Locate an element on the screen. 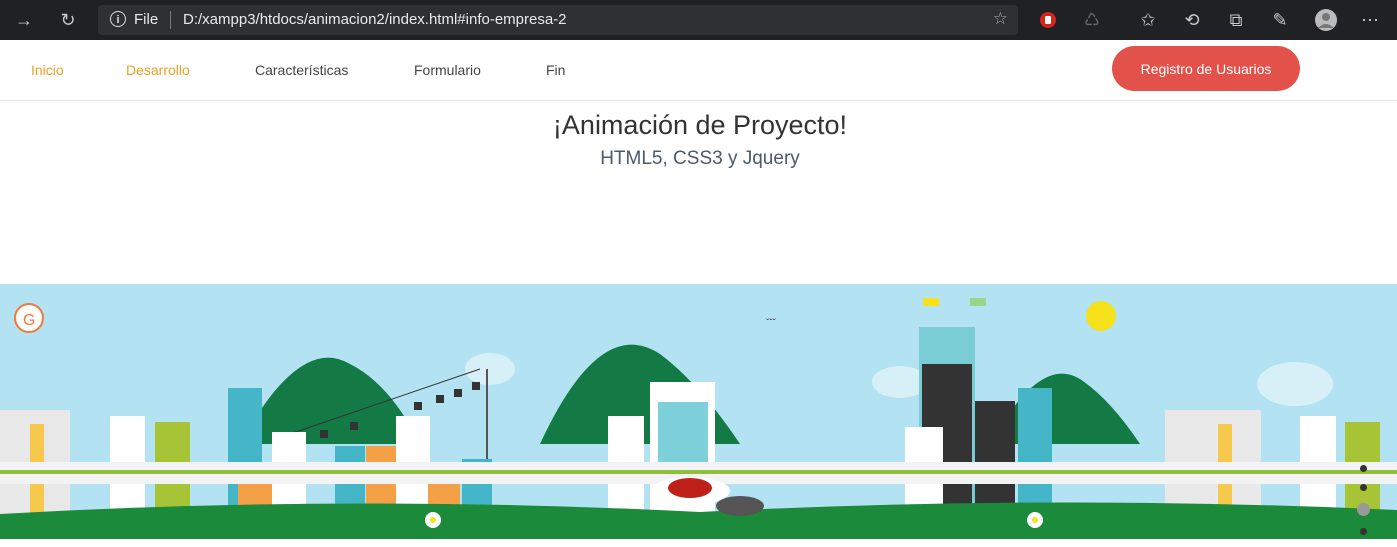  svg-text: ˇˇˇ is located at coordinates (771, 323).